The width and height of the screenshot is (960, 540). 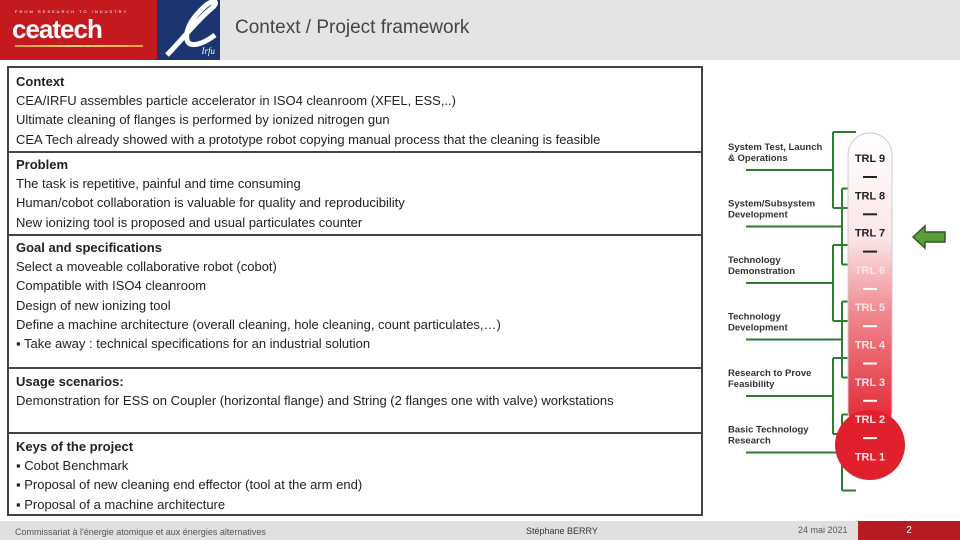 What do you see at coordinates (870, 420) in the screenshot?
I see `trl-level-label: TRL 2` at bounding box center [870, 420].